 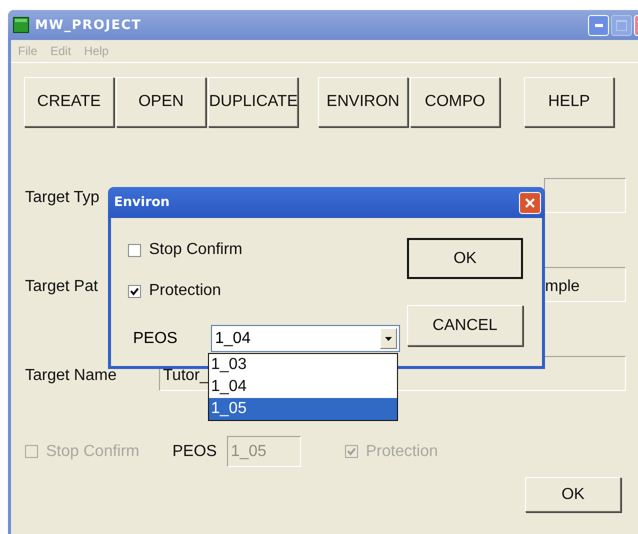 What do you see at coordinates (303, 409) in the screenshot?
I see `dropdown-option: 1_05` at bounding box center [303, 409].